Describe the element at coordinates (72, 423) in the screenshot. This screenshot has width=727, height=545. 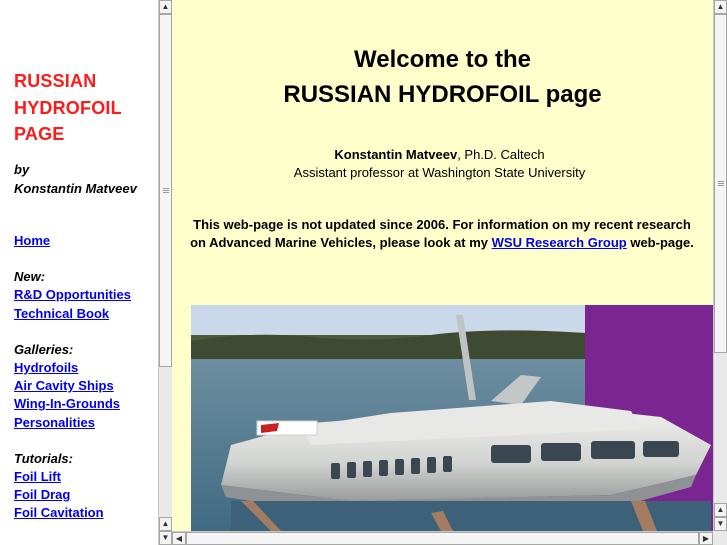
I see `nav-link-personalities: Personalities` at that location.